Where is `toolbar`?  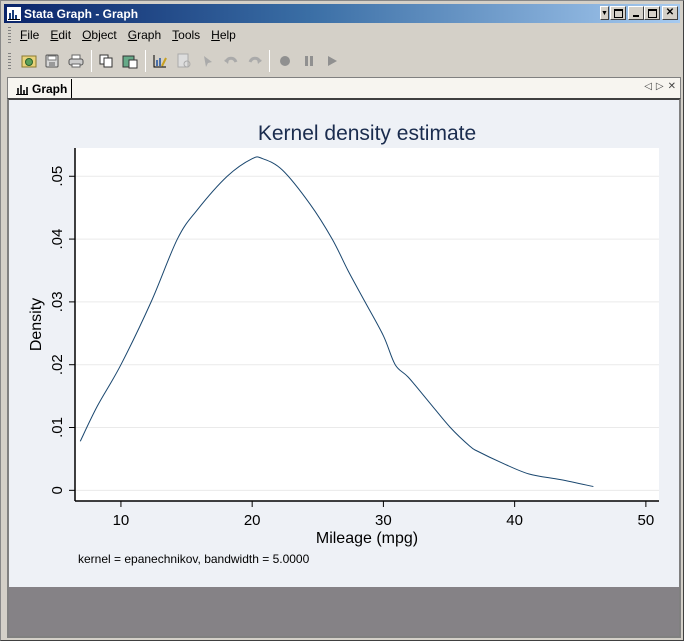 toolbar is located at coordinates (174, 61).